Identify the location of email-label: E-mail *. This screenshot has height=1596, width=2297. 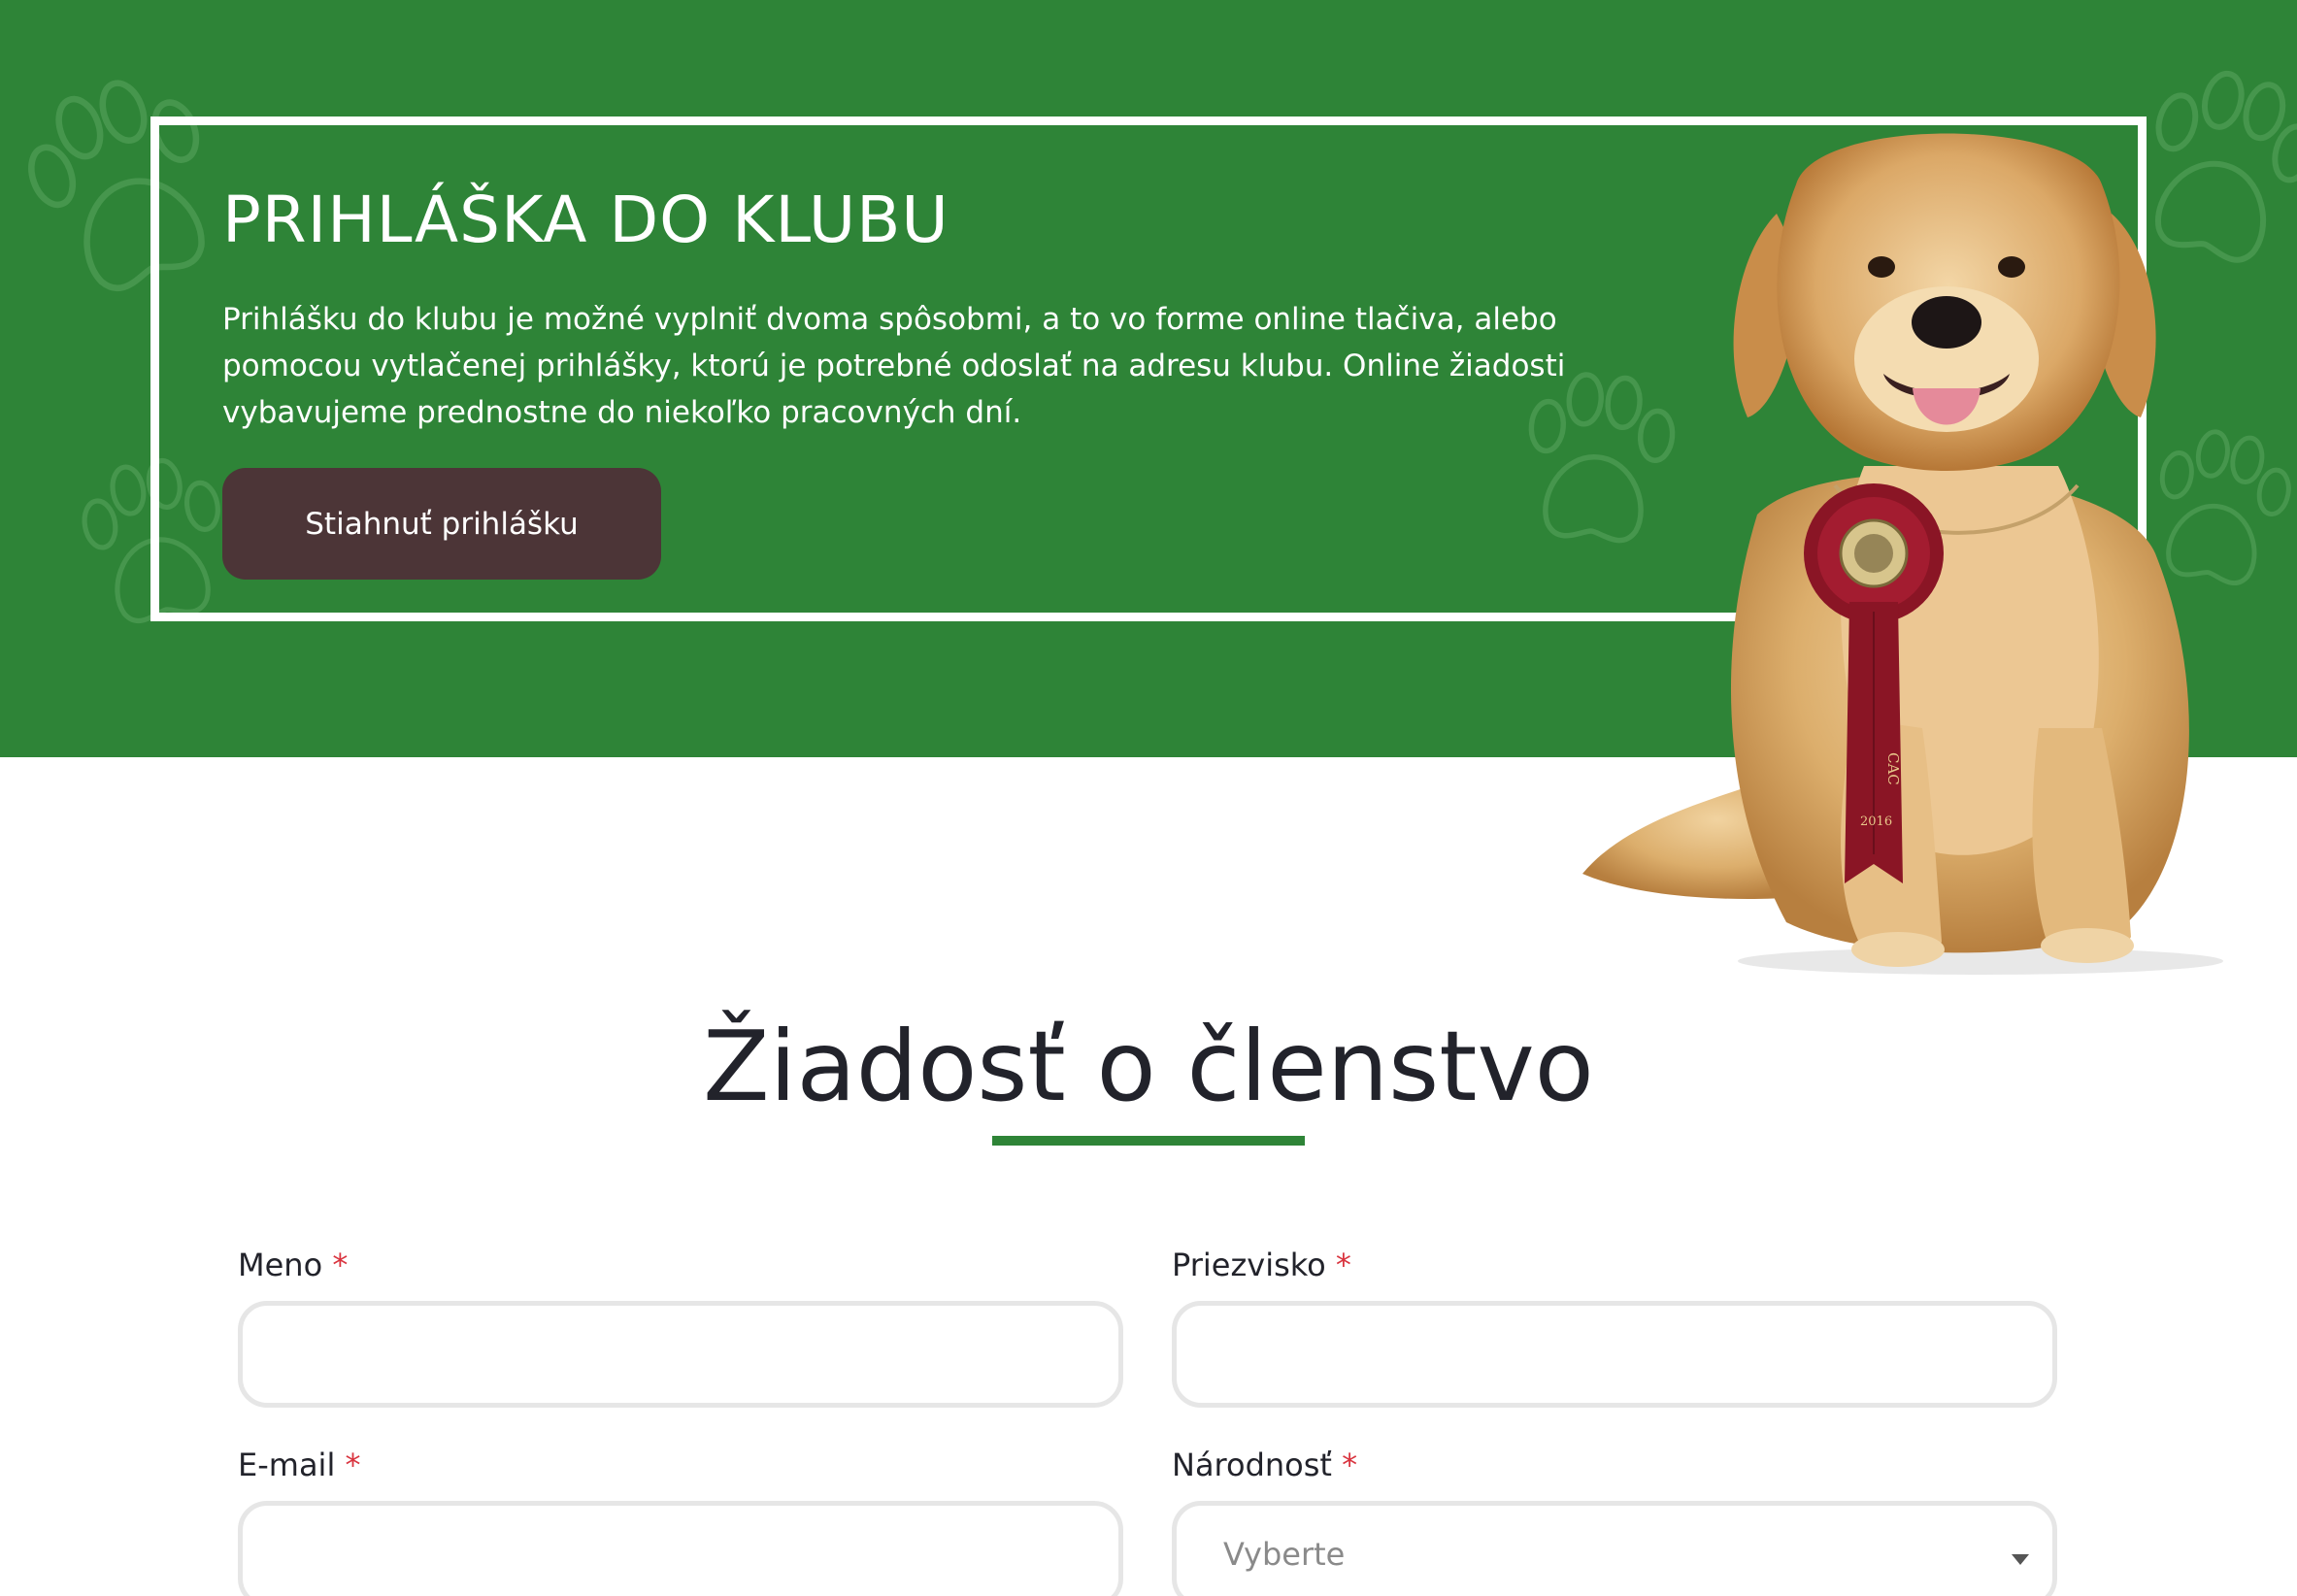
(299, 1464).